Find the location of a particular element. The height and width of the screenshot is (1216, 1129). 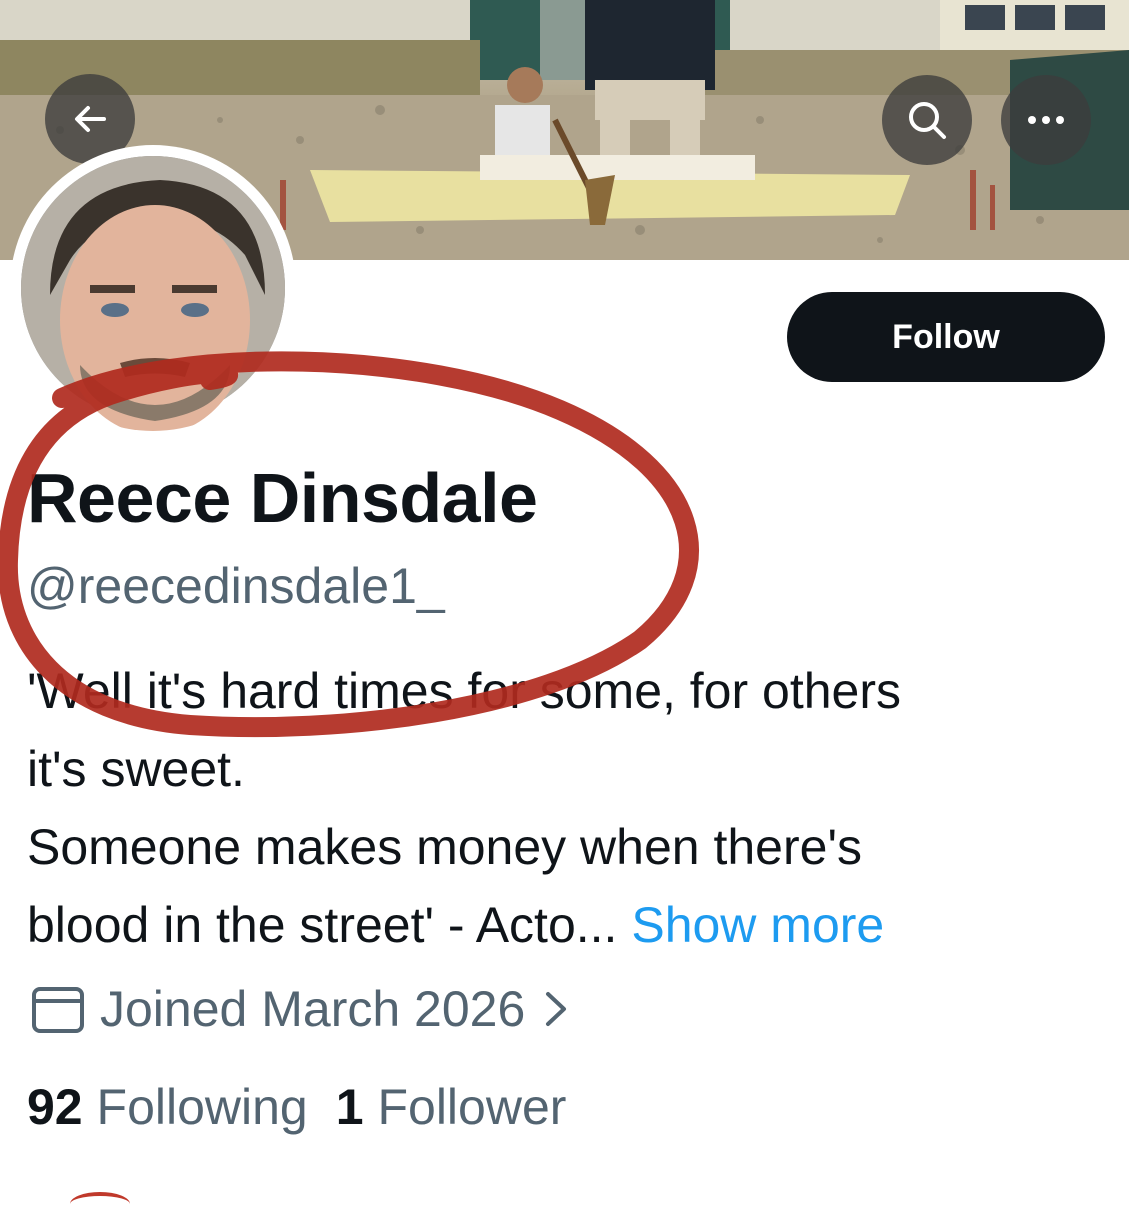

followers-stat: 1 Follower is located at coordinates (451, 1107).